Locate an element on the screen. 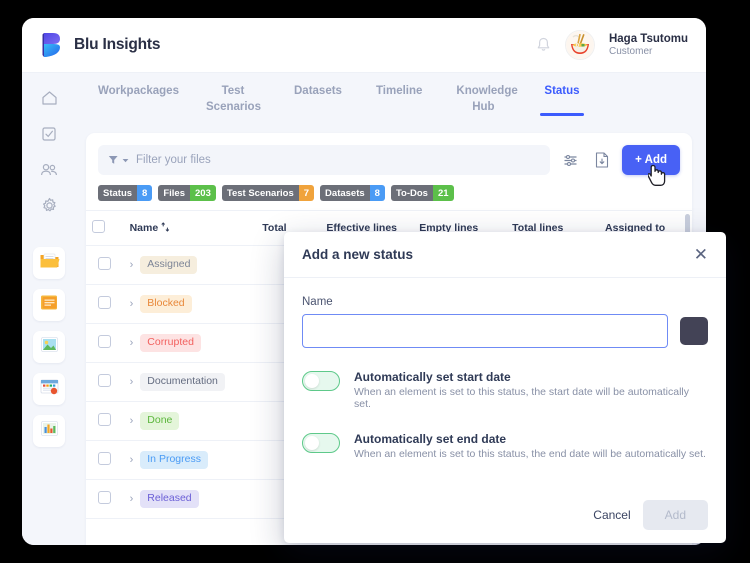 The width and height of the screenshot is (750, 563). filter-search-box: Filter your files is located at coordinates (324, 160).